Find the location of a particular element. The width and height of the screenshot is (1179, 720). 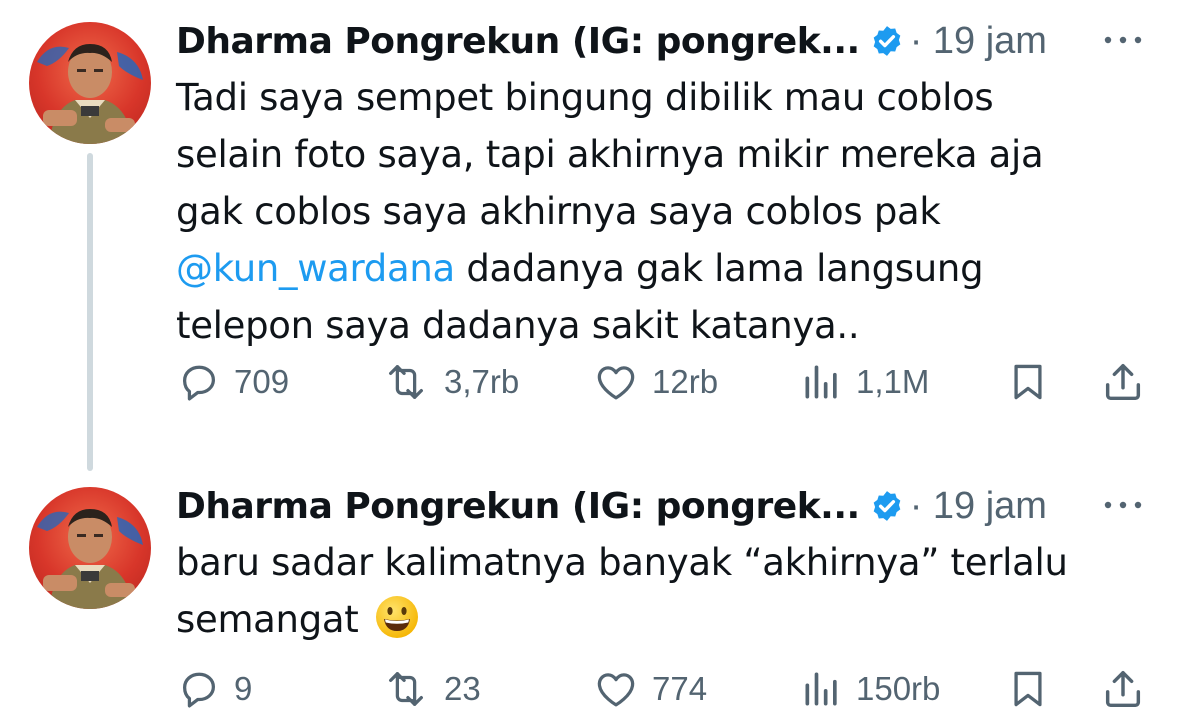

action-bar: 709 3,7rb 12rb 1,1M is located at coordinates (666, 382).